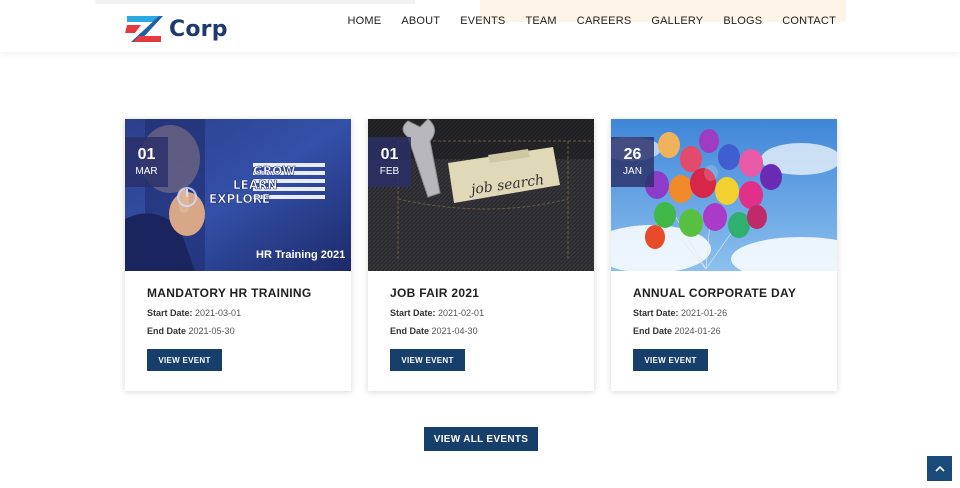  I want to click on start-date: Start Date: 2021-01-26, so click(680, 313).